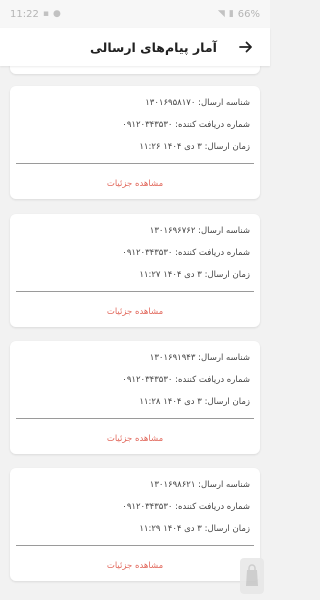  I want to click on bag-logo-icon, so click(252, 575).